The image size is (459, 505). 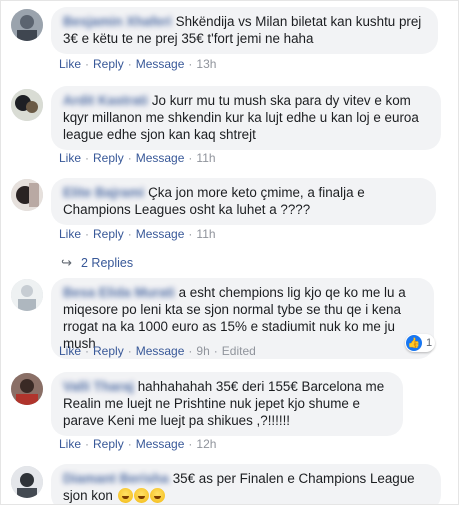 I want to click on timestamp: 12h, so click(x=206, y=444).